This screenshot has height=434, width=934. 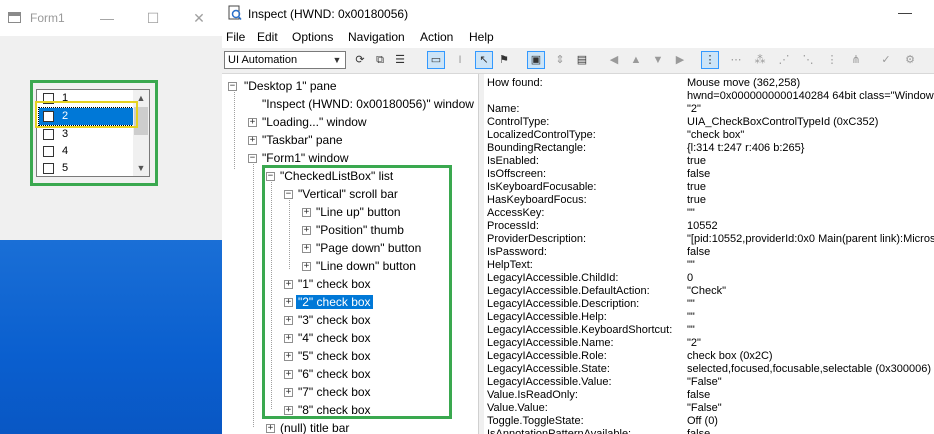 What do you see at coordinates (699, 395) in the screenshot?
I see `property-value: false` at bounding box center [699, 395].